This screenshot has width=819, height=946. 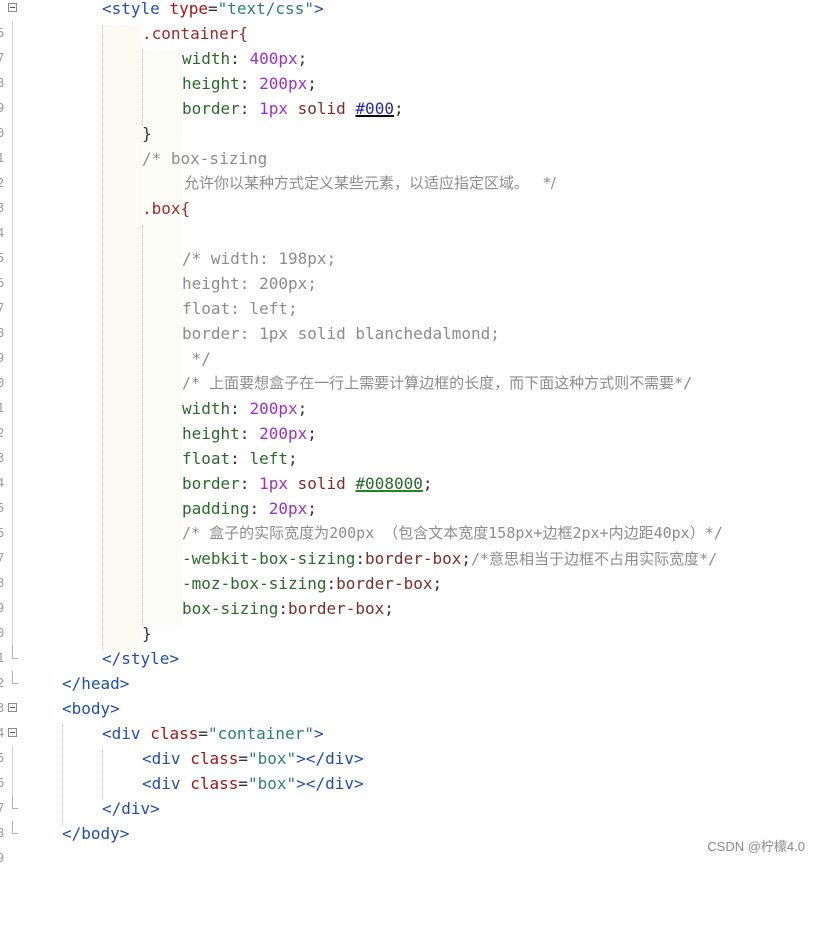 What do you see at coordinates (409, 693) in the screenshot?
I see `code-line: 3 </head>` at bounding box center [409, 693].